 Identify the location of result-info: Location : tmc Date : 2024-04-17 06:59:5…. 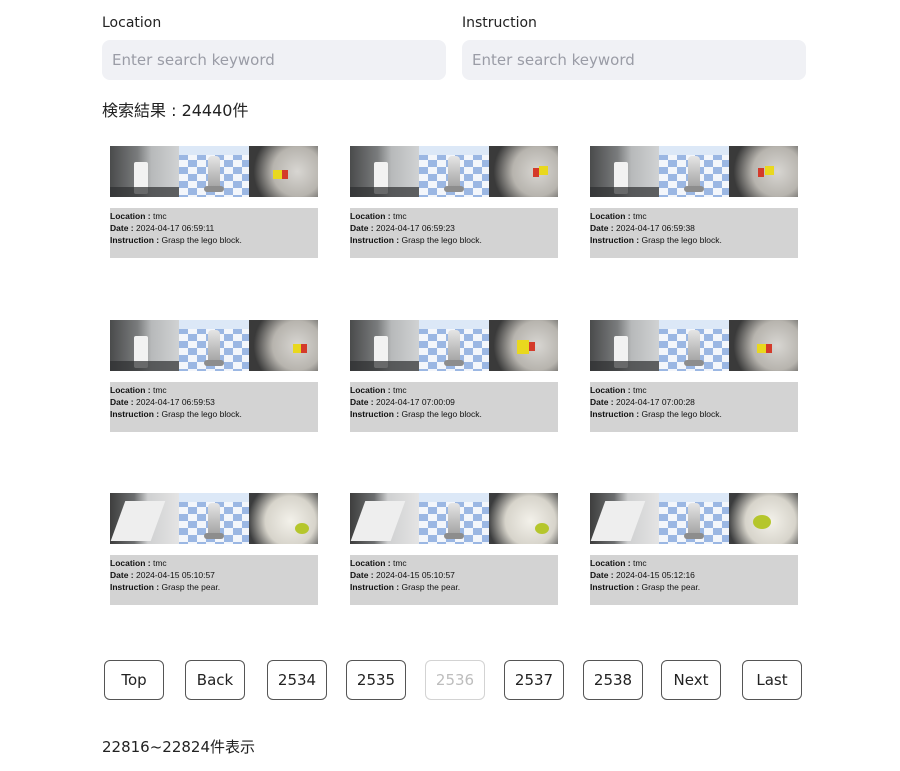
(214, 407).